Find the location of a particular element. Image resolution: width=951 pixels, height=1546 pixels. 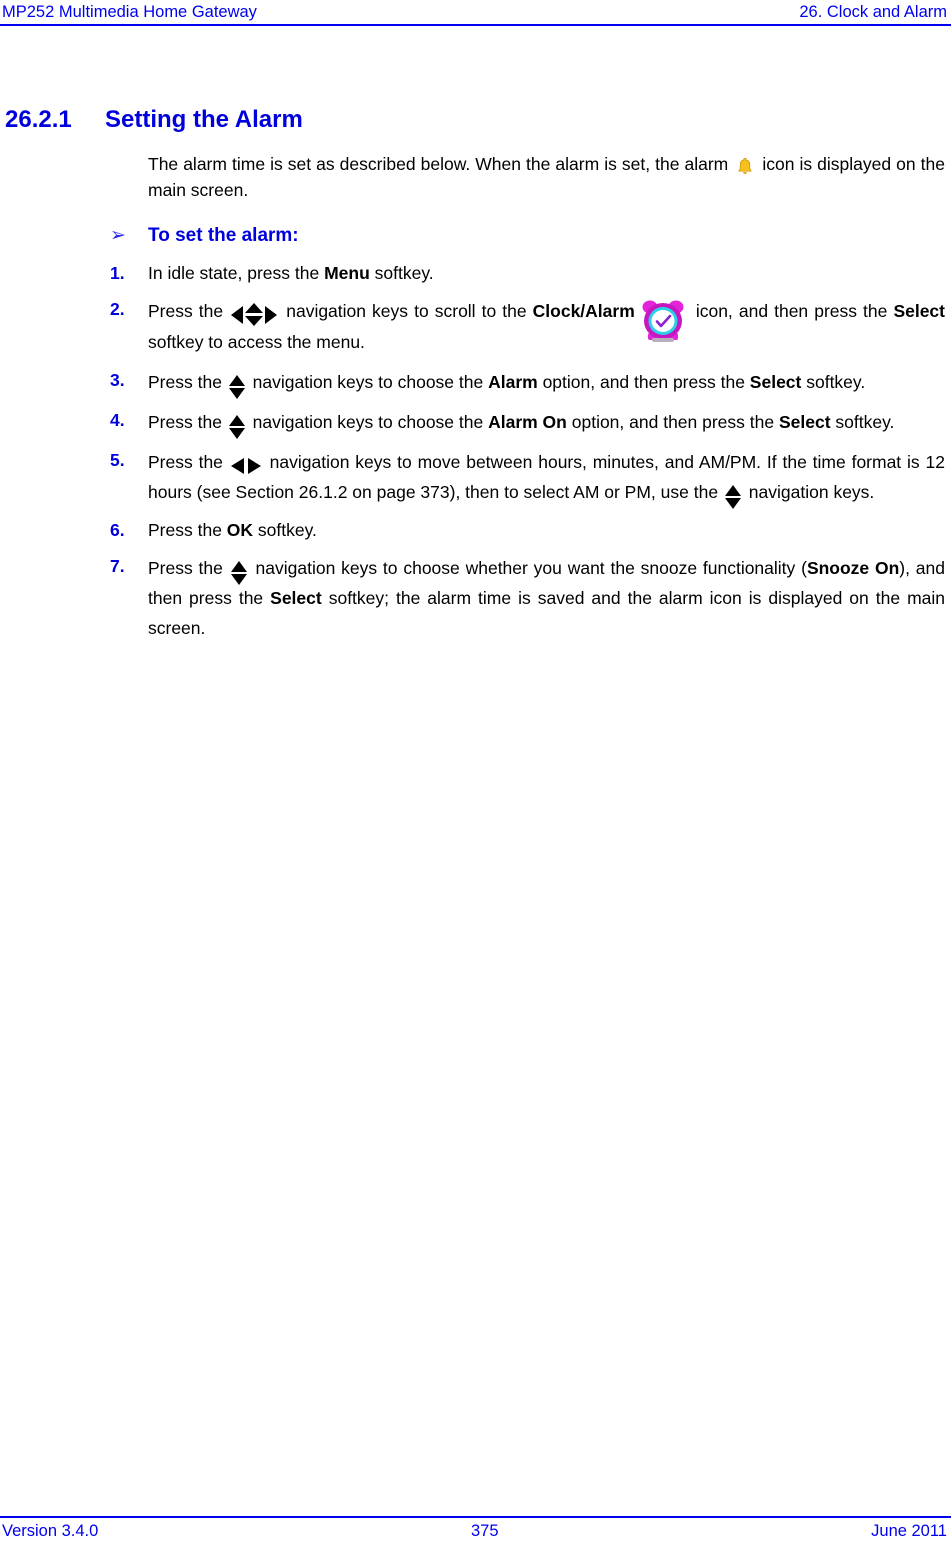

footer-divider-rule is located at coordinates (475, 1517).